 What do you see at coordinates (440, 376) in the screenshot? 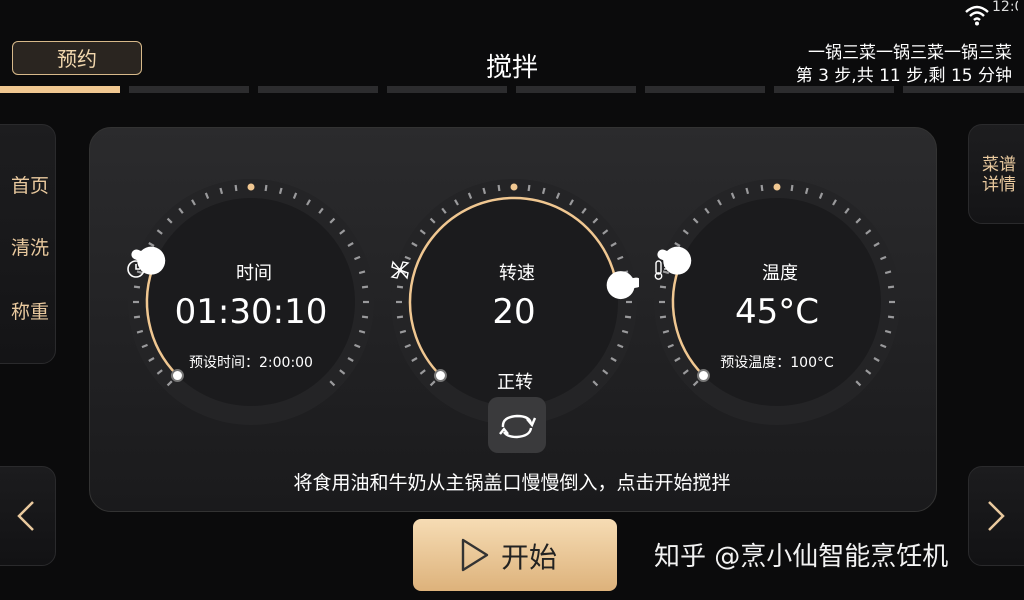
I see `dial-start-dot` at bounding box center [440, 376].